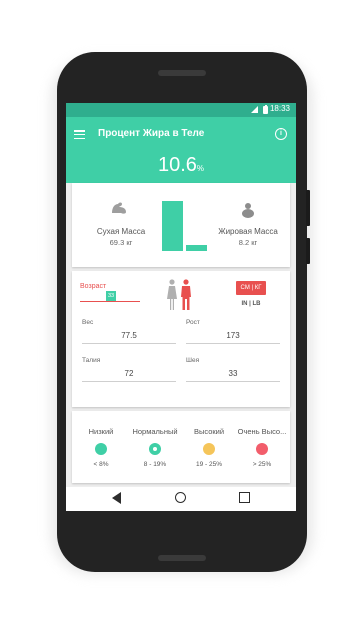 The height and width of the screenshot is (620, 362). What do you see at coordinates (172, 295) in the screenshot?
I see `female-icon` at bounding box center [172, 295].